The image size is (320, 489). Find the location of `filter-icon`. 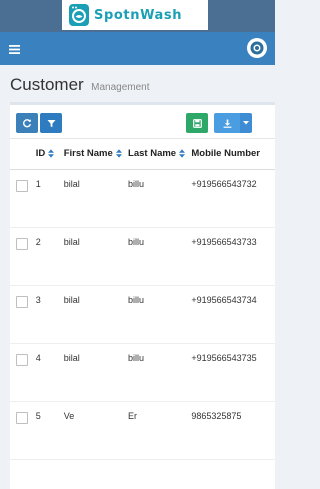

filter-icon is located at coordinates (51, 123).